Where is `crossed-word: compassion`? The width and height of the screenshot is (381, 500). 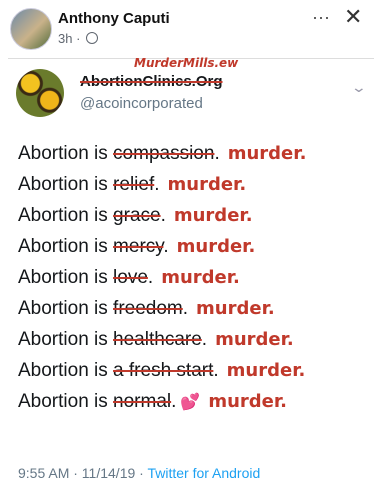 crossed-word: compassion is located at coordinates (164, 153).